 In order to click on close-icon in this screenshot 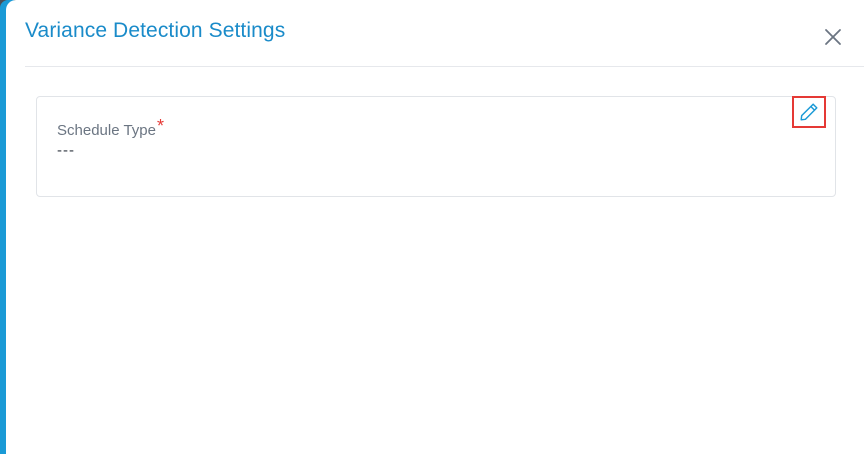, I will do `click(833, 37)`.